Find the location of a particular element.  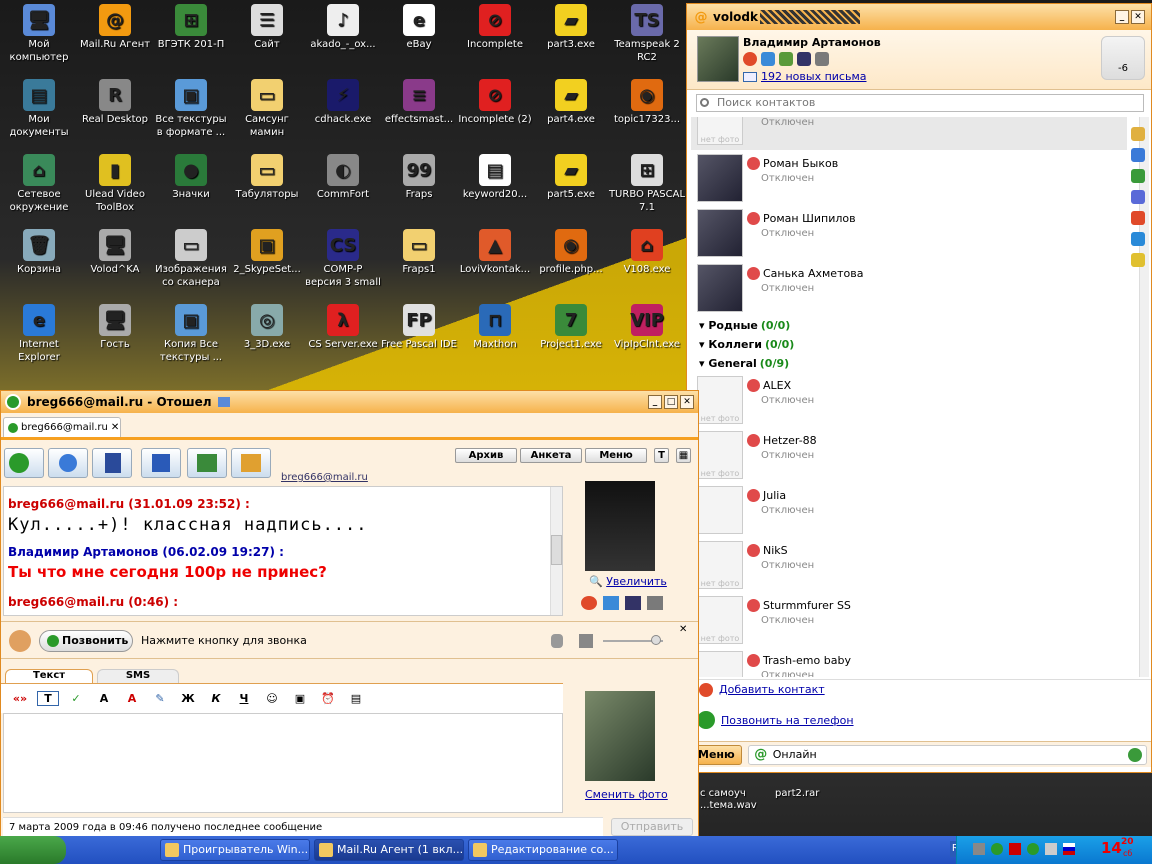

clock-minutes: 20 is located at coordinates (1127, 842).